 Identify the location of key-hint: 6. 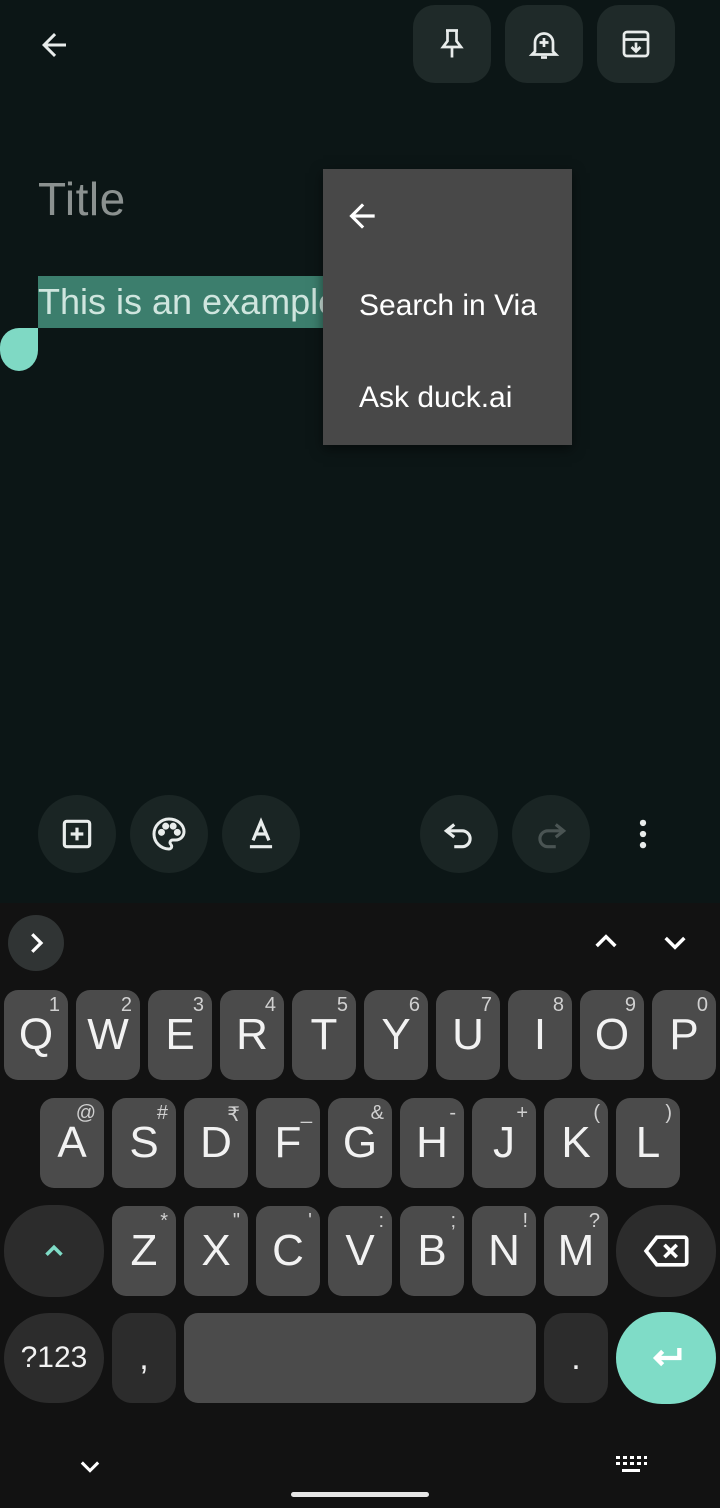
(414, 1005).